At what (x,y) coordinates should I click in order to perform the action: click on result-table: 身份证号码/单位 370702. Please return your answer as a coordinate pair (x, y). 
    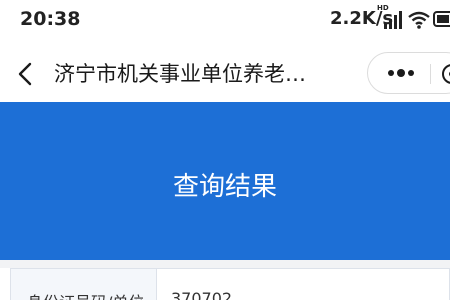
    Looking at the image, I should click on (230, 284).